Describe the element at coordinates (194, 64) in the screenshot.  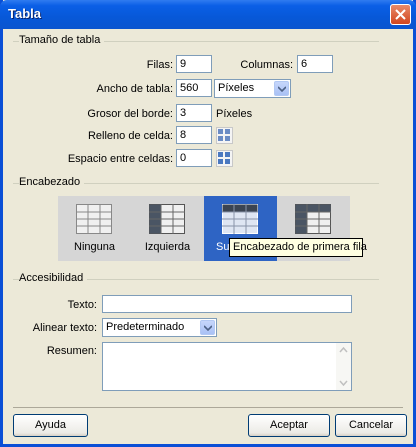
I see `rows-input: 9` at that location.